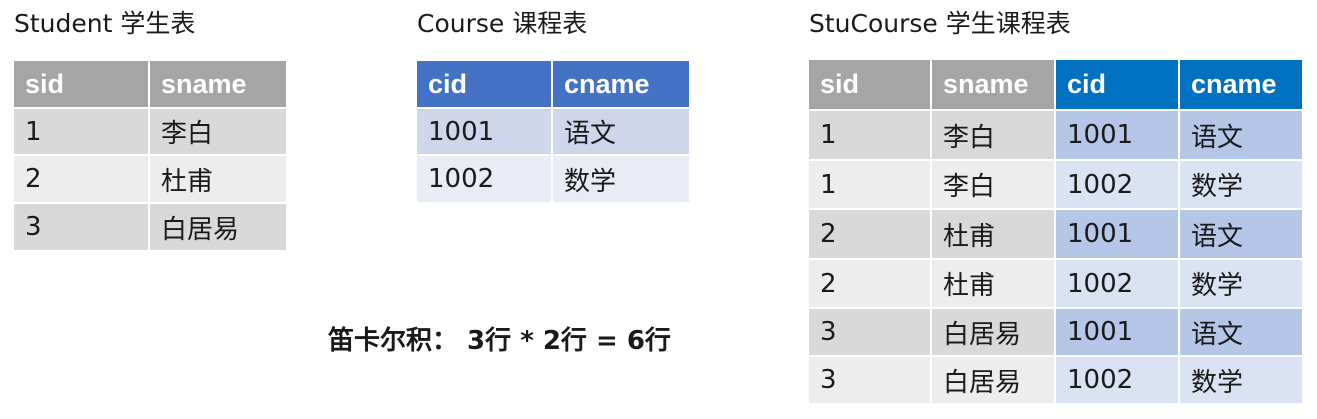 The image size is (1317, 419). I want to click on table-row: 3 白居易, so click(150, 227).